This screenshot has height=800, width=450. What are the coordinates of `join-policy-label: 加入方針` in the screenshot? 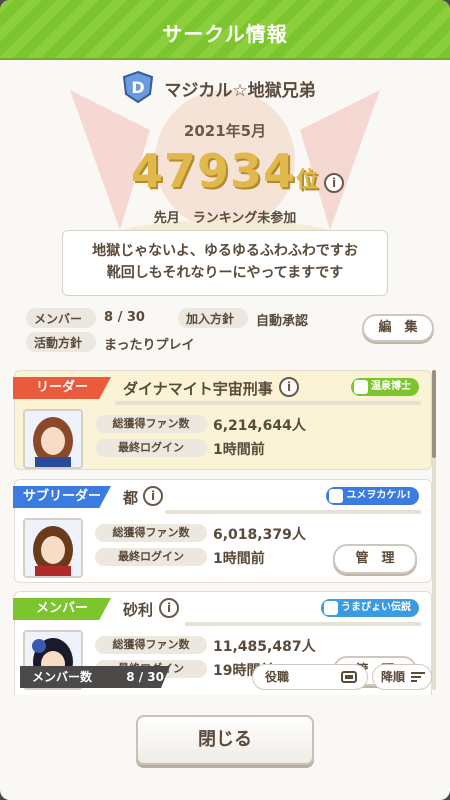 It's located at (213, 318).